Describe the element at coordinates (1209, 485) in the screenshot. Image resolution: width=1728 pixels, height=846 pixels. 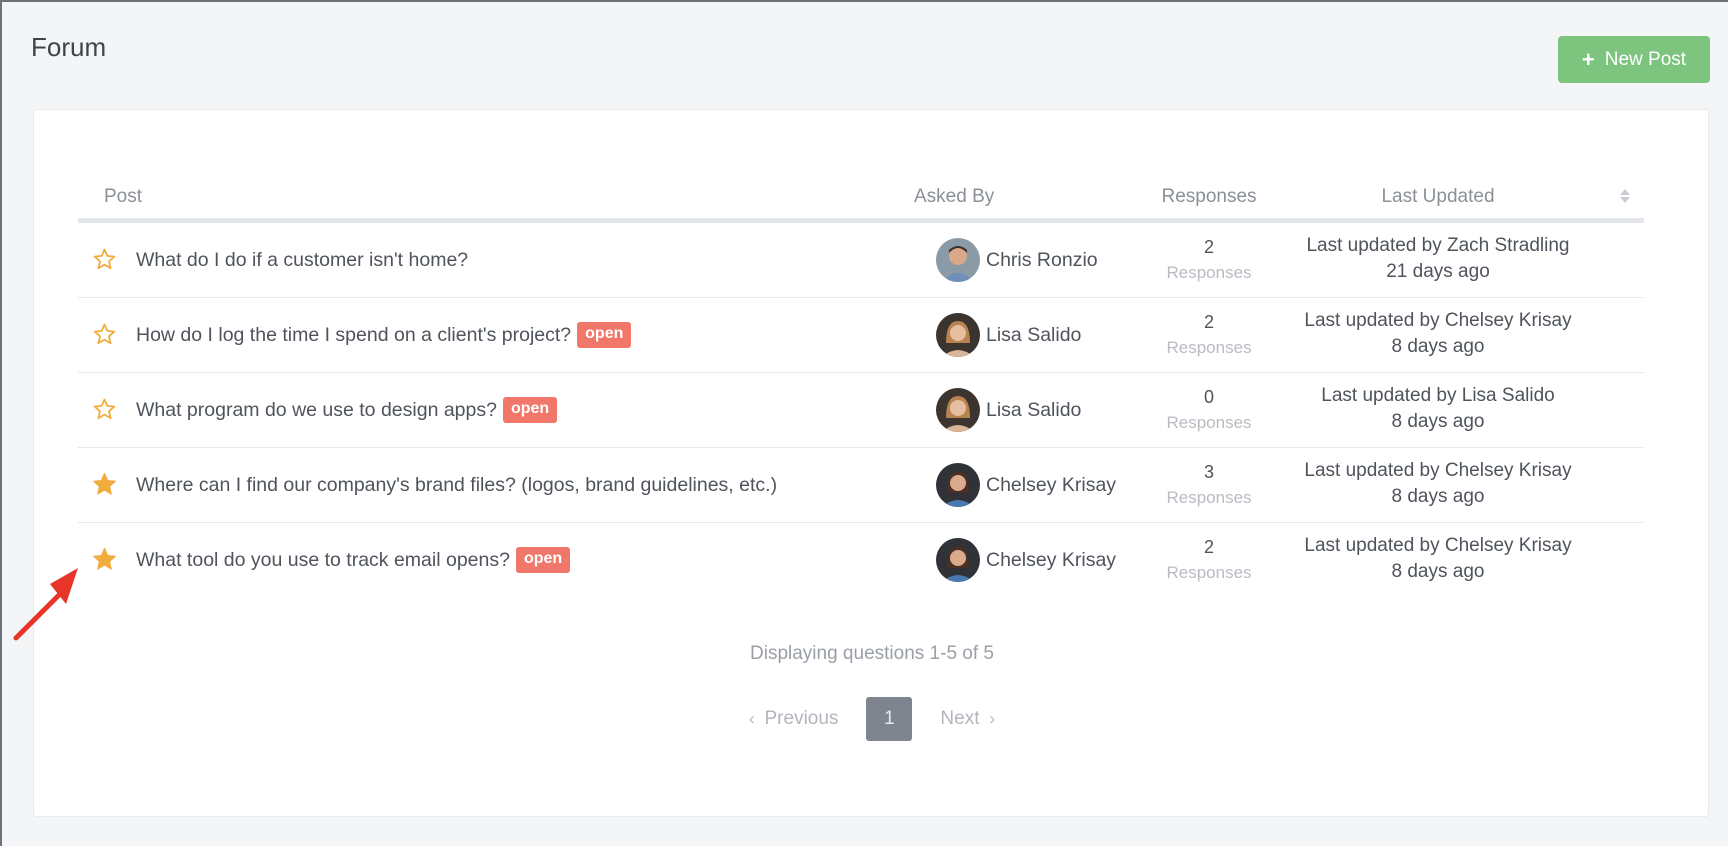
I see `responses-cell: 3 Responses` at that location.